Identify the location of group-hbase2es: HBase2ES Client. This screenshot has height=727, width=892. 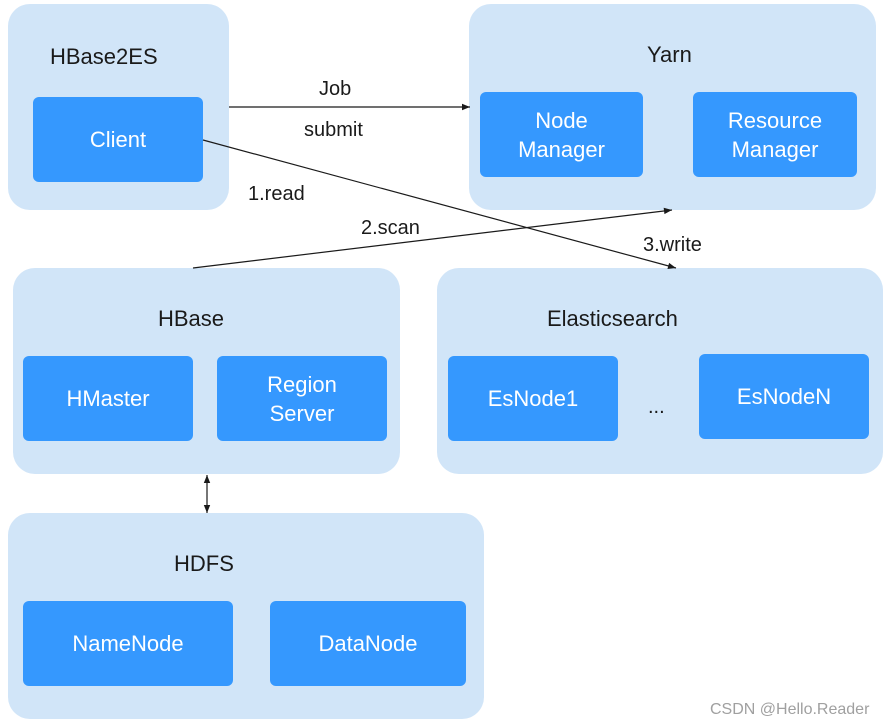
(118, 107).